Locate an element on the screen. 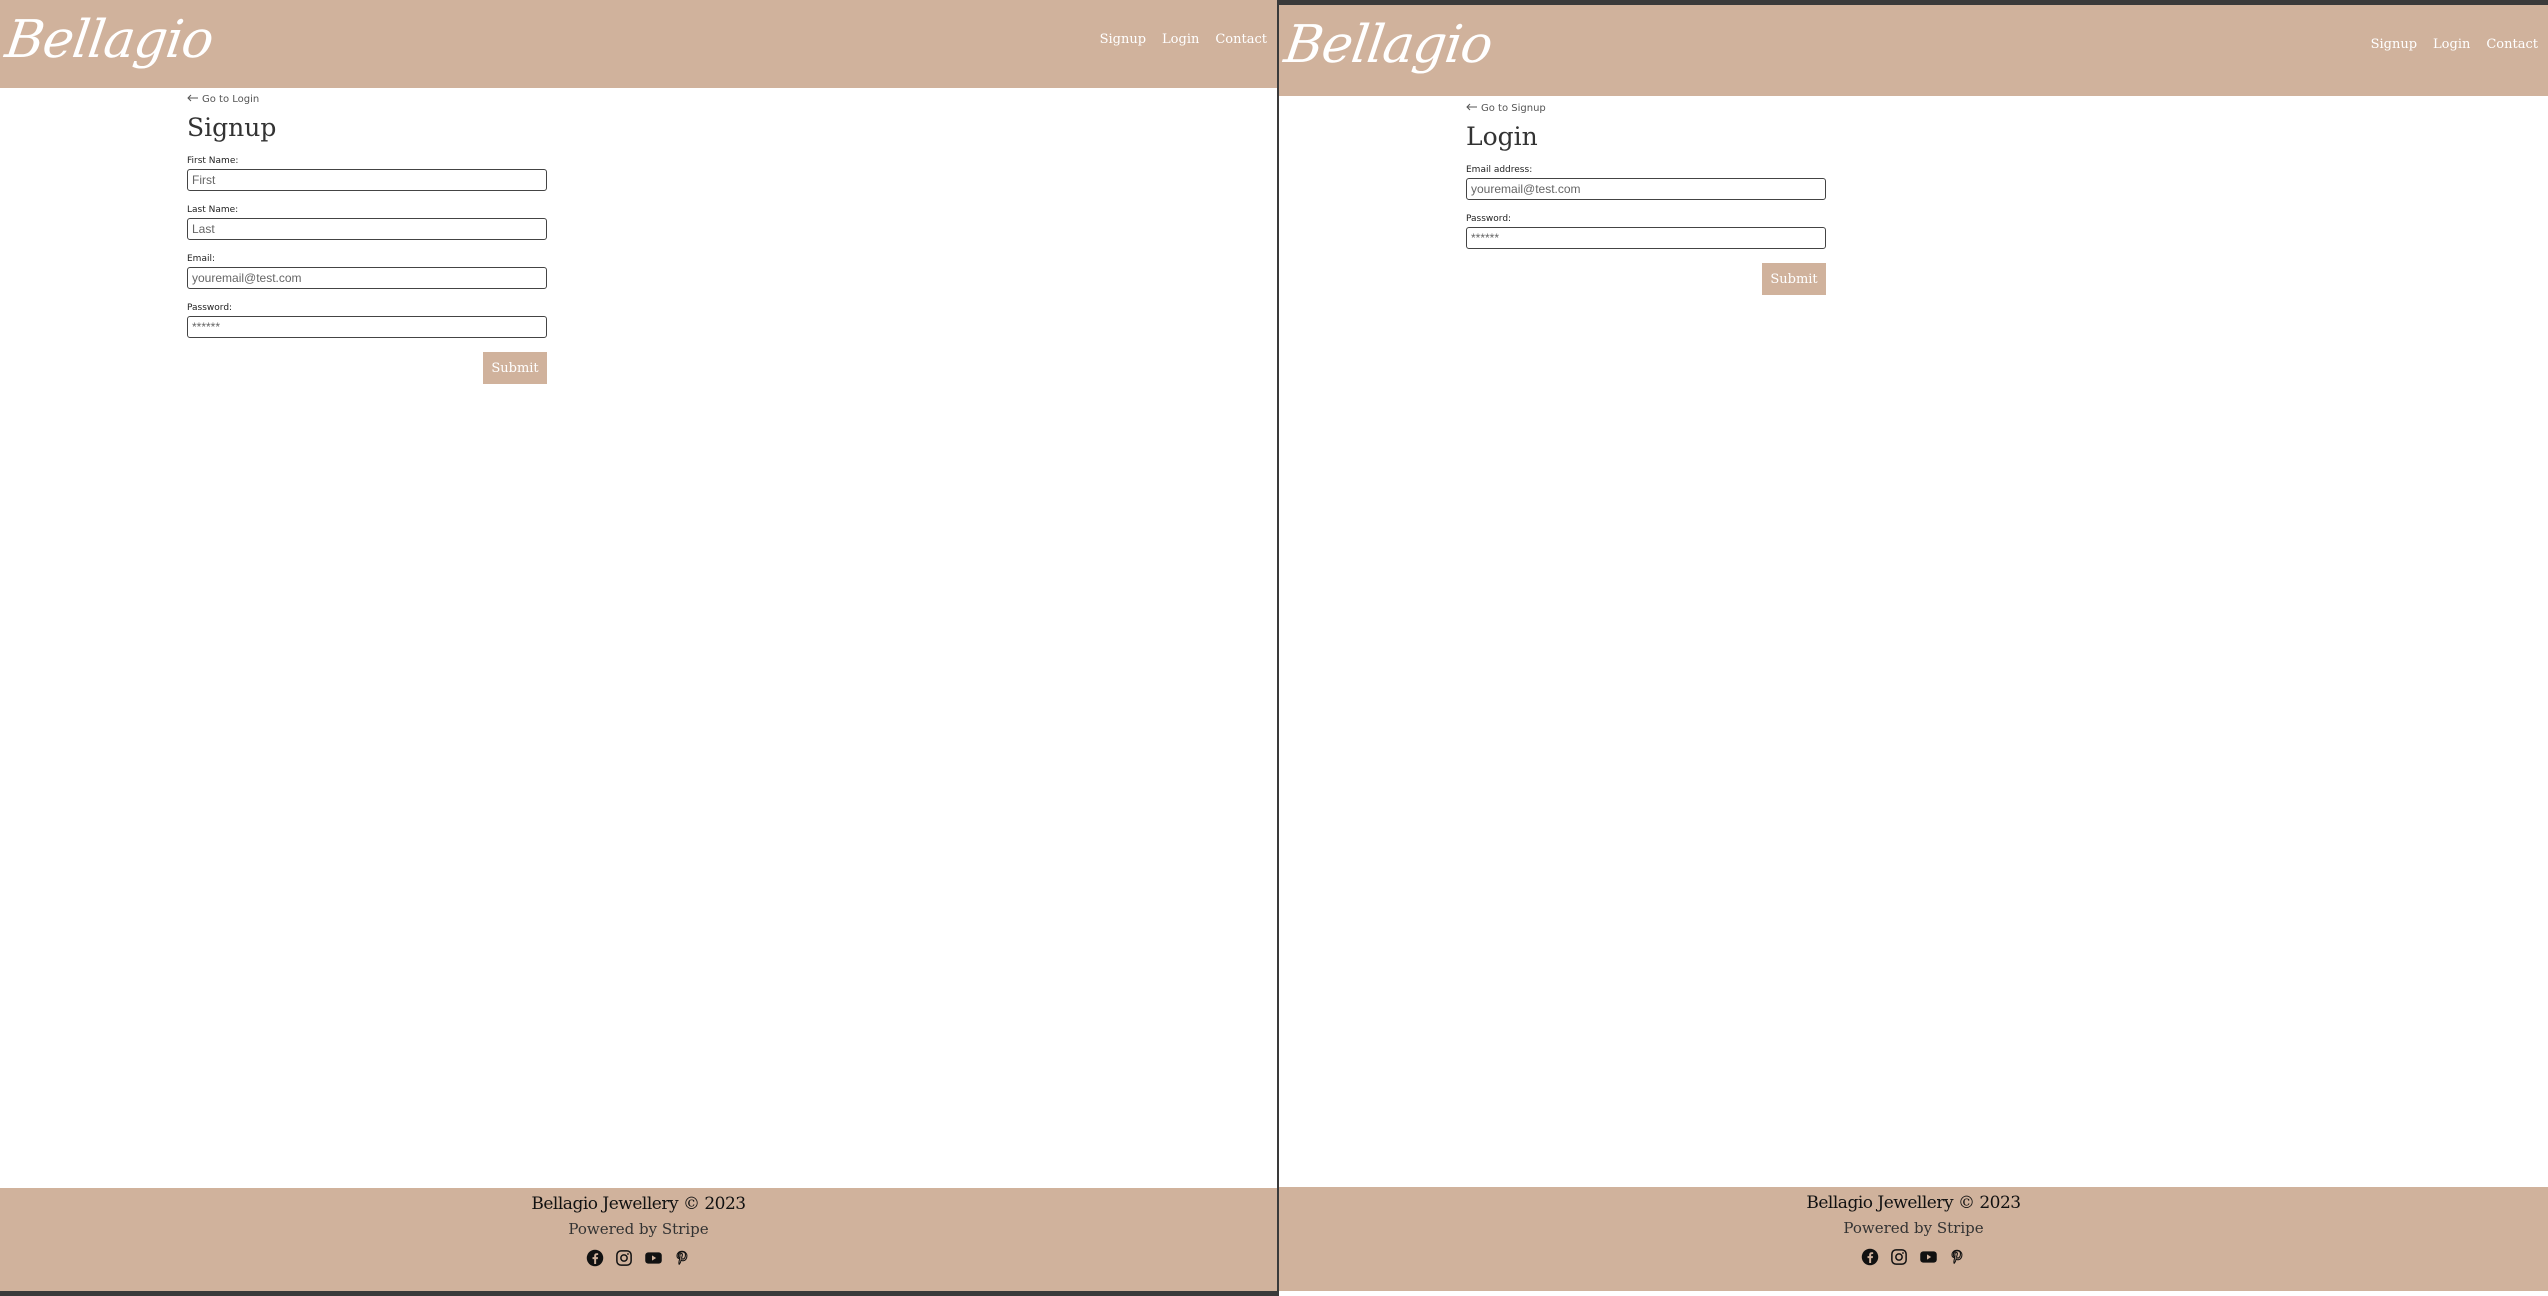 This screenshot has height=1296, width=2548. first-name-input is located at coordinates (367, 180).